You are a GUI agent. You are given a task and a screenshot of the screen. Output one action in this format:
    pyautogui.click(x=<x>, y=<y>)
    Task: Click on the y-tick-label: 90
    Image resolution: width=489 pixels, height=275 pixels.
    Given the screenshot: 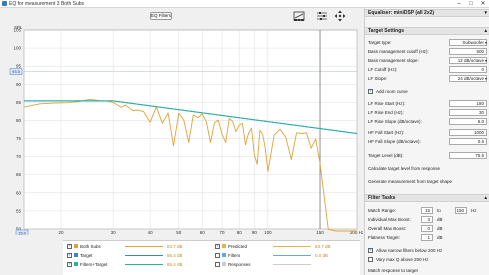 What is the action you would take?
    pyautogui.click(x=19, y=84)
    